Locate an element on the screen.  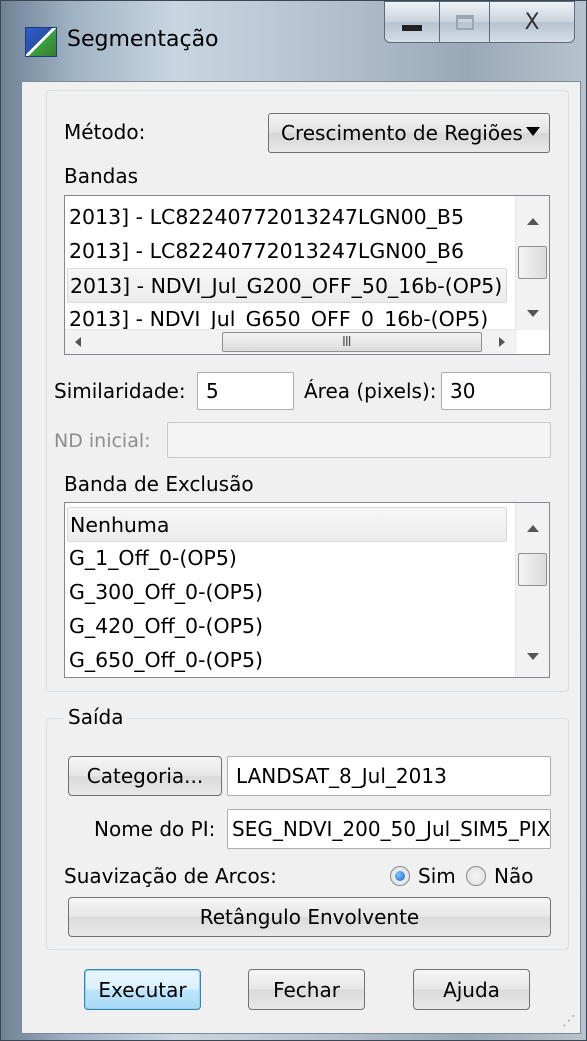
similarity-label: Similaridade: is located at coordinates (120, 391).